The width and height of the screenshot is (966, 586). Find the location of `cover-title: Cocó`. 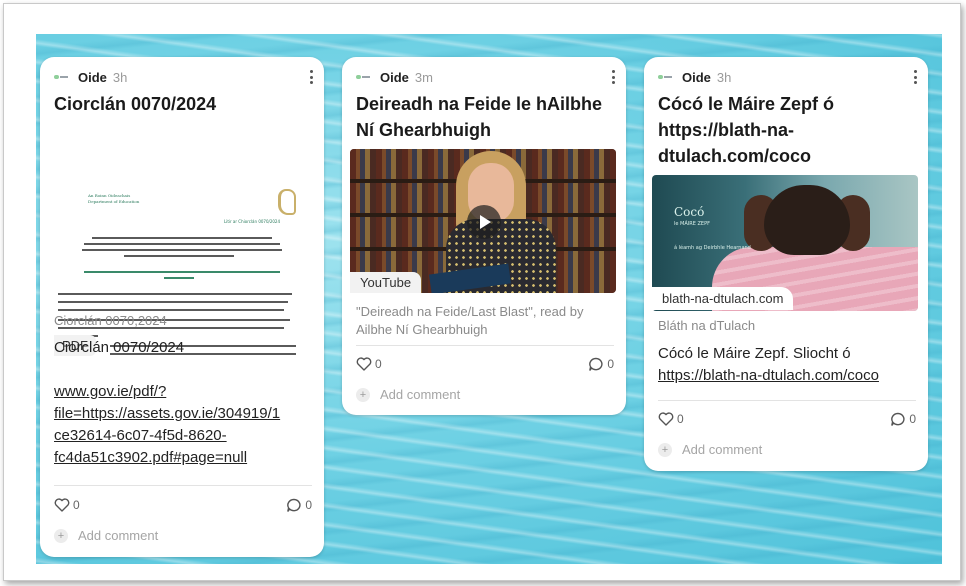

cover-title: Cocó is located at coordinates (689, 212).